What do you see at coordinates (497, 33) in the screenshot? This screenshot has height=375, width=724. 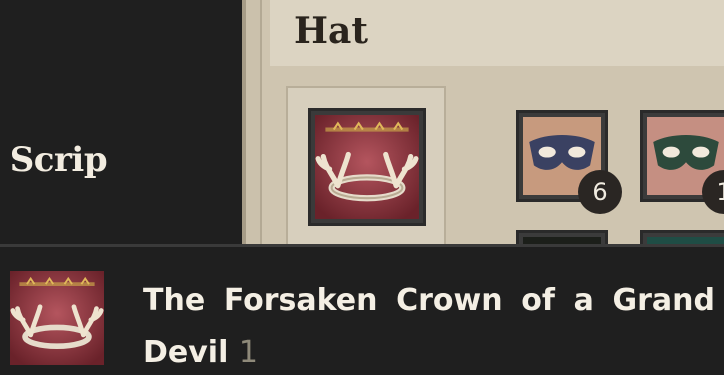 I see `category-header: Hat` at bounding box center [497, 33].